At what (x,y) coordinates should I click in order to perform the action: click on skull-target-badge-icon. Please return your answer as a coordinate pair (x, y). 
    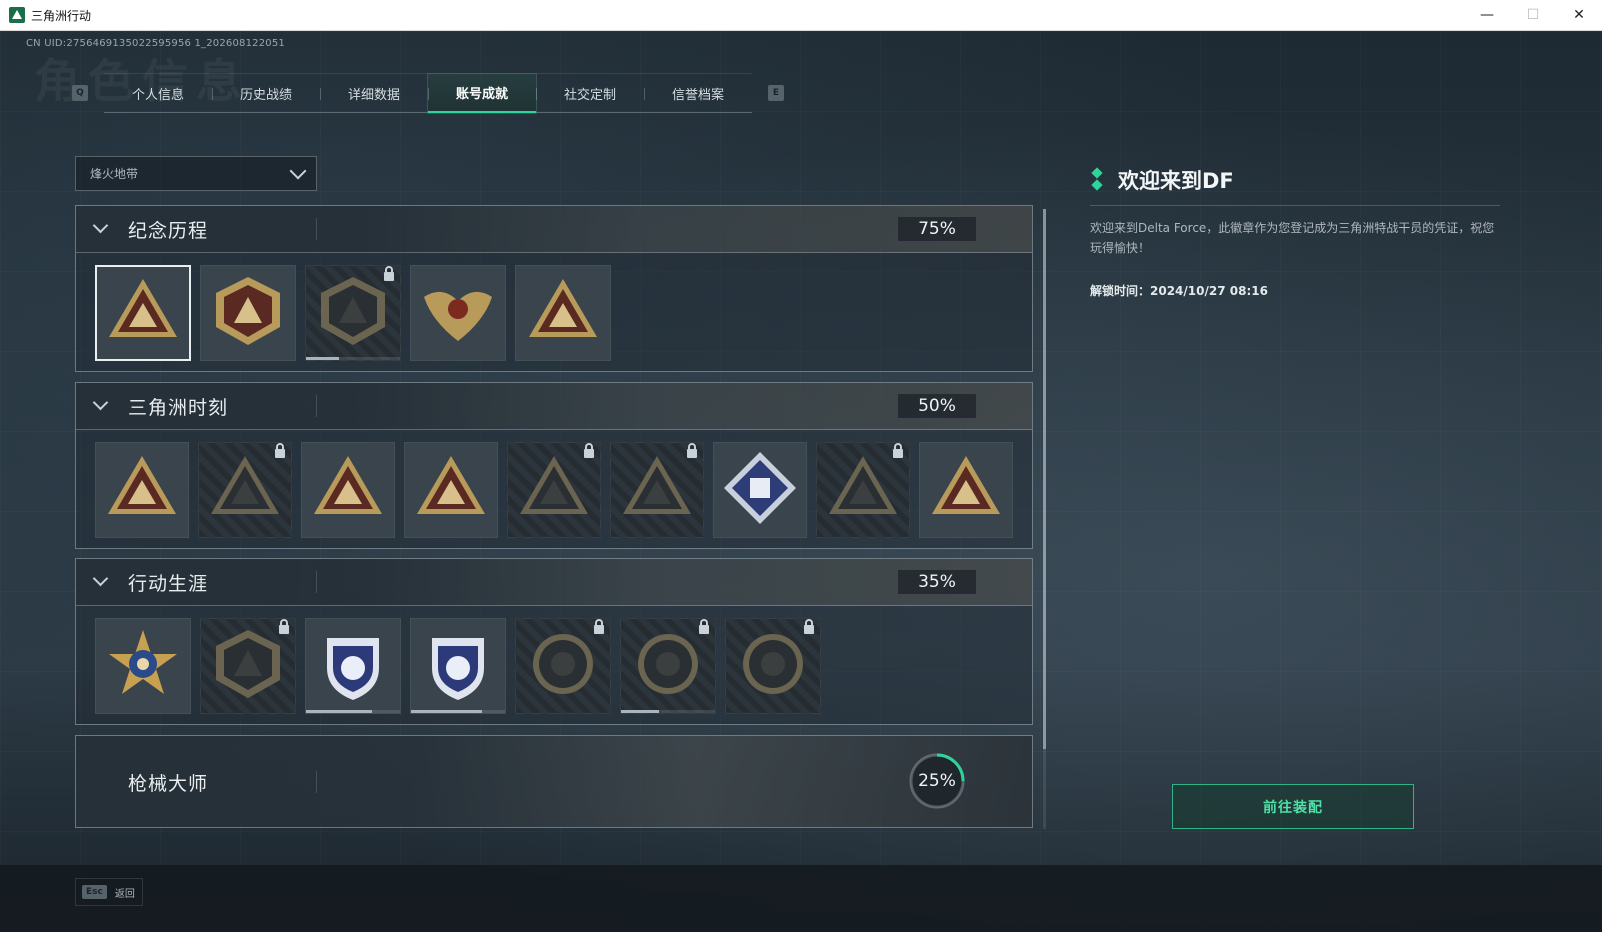
    Looking at the image, I should click on (668, 666).